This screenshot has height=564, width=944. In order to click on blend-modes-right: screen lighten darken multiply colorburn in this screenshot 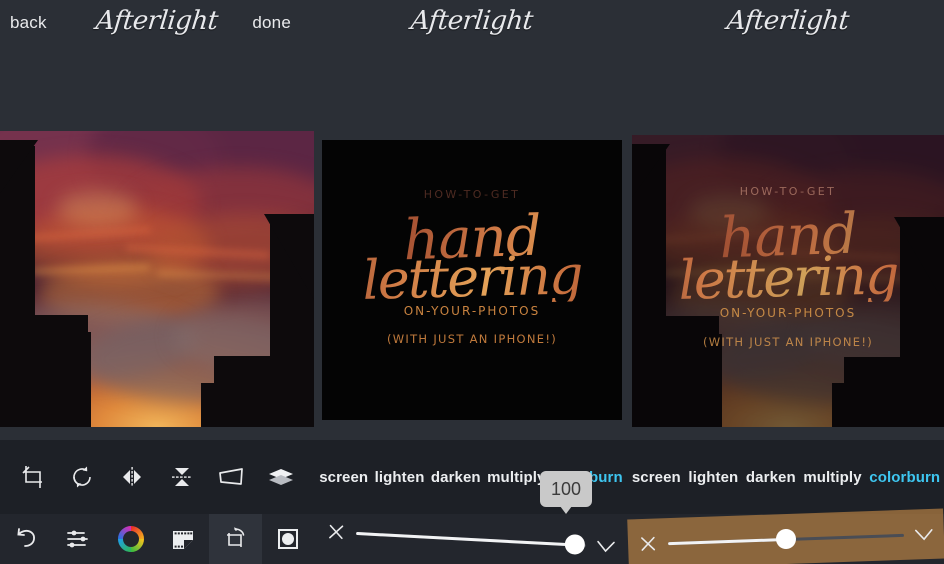, I will do `click(786, 477)`.